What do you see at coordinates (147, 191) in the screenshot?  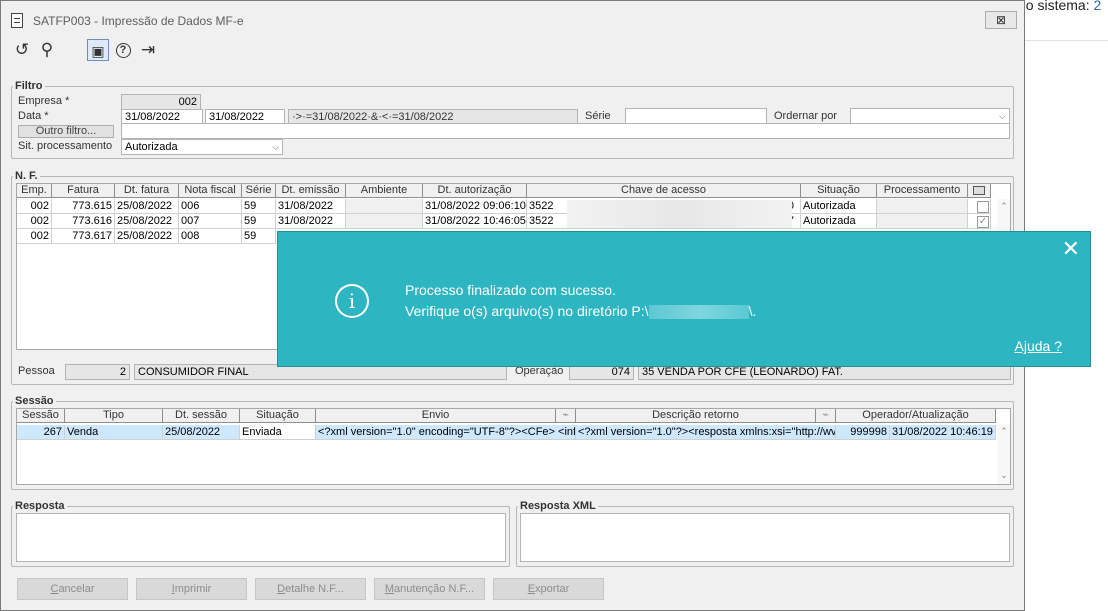 I see `col-dt-fatura: Dt. fatura` at bounding box center [147, 191].